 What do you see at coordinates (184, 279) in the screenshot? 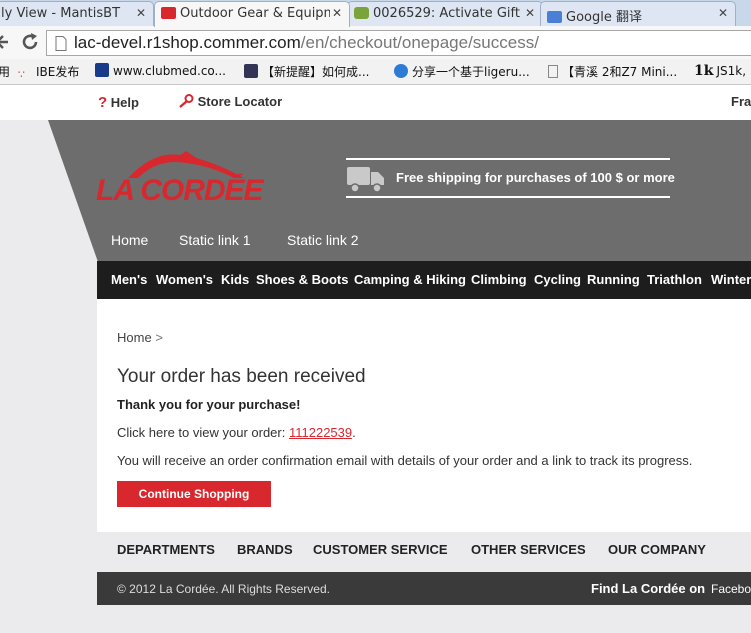
I see `nav-item-womens: Women's` at bounding box center [184, 279].